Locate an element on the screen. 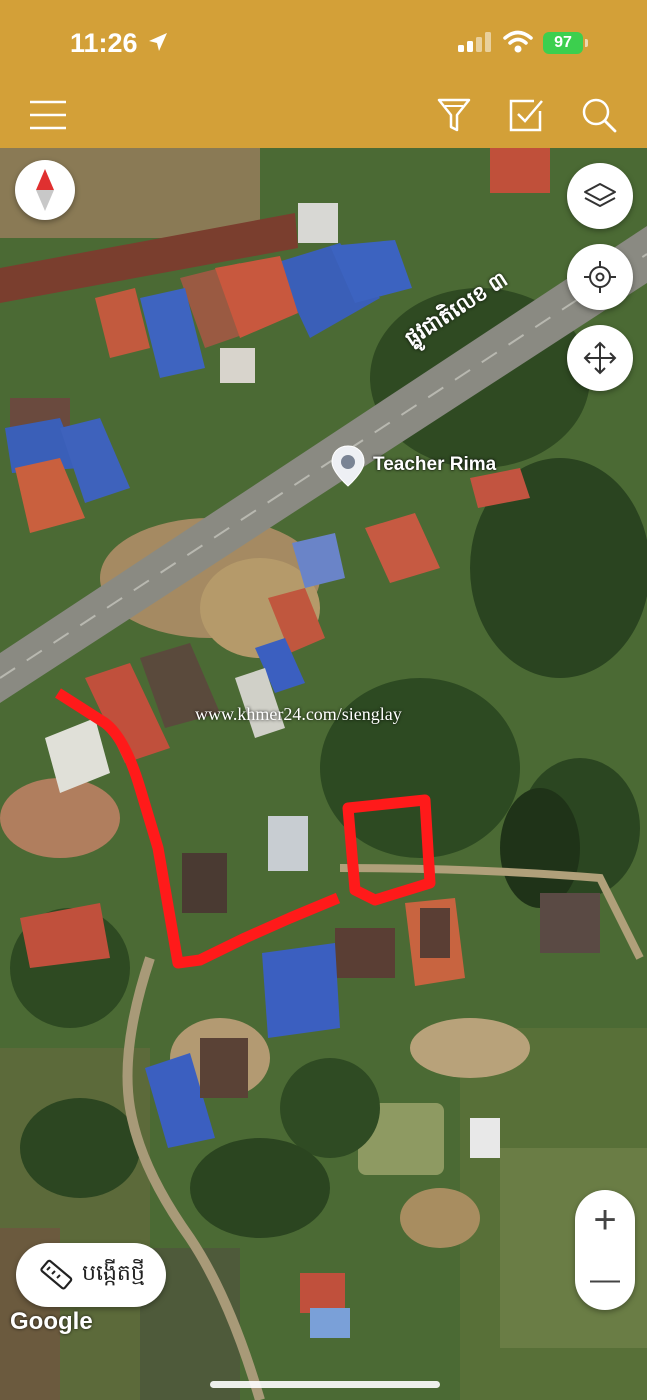  hamburger-menu-icon is located at coordinates (48, 115).